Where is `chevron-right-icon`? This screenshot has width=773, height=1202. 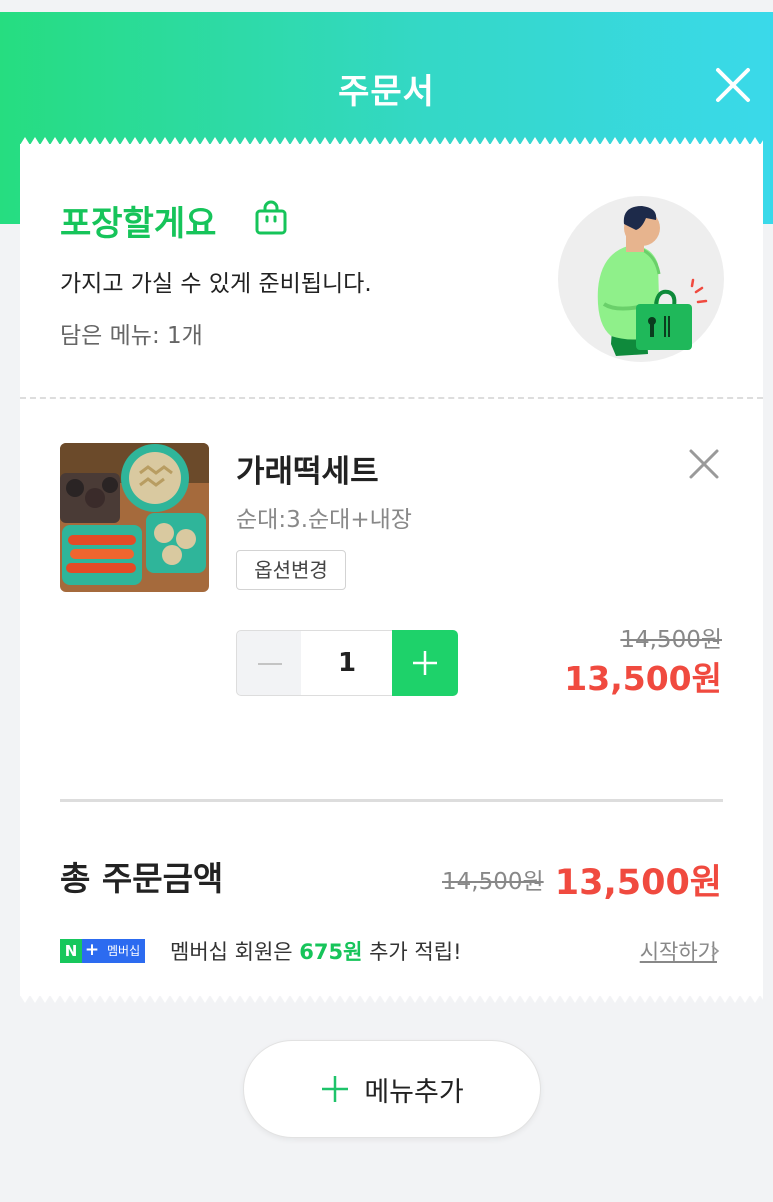
chevron-right-icon is located at coordinates (715, 951).